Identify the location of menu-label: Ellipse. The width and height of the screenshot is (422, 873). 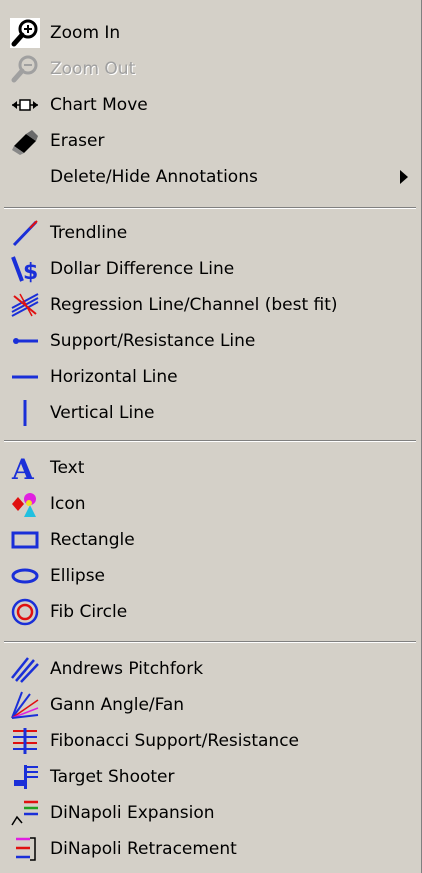
(78, 576).